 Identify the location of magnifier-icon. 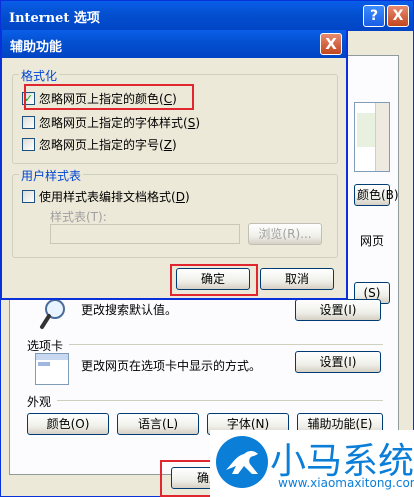
(54, 314).